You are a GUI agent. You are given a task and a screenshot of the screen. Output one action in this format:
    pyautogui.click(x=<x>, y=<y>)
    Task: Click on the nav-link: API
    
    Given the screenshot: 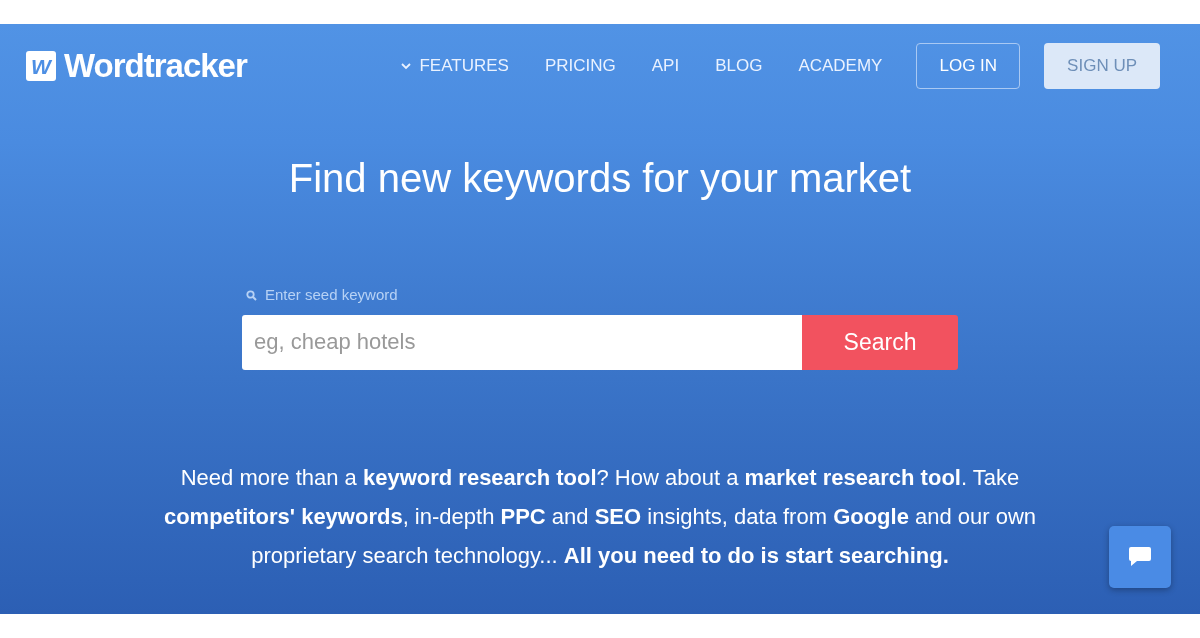 What is the action you would take?
    pyautogui.click(x=665, y=66)
    